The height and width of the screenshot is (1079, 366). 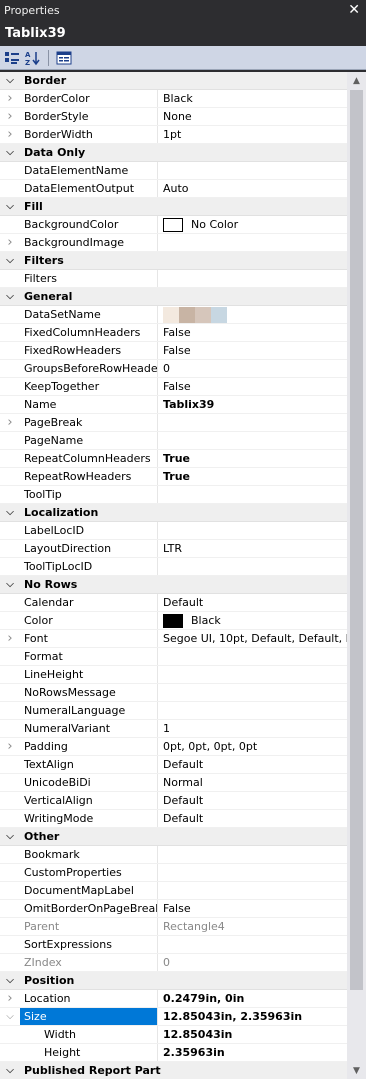 I want to click on property-row-numeralvariant: NumeralVariant 1, so click(x=173, y=729).